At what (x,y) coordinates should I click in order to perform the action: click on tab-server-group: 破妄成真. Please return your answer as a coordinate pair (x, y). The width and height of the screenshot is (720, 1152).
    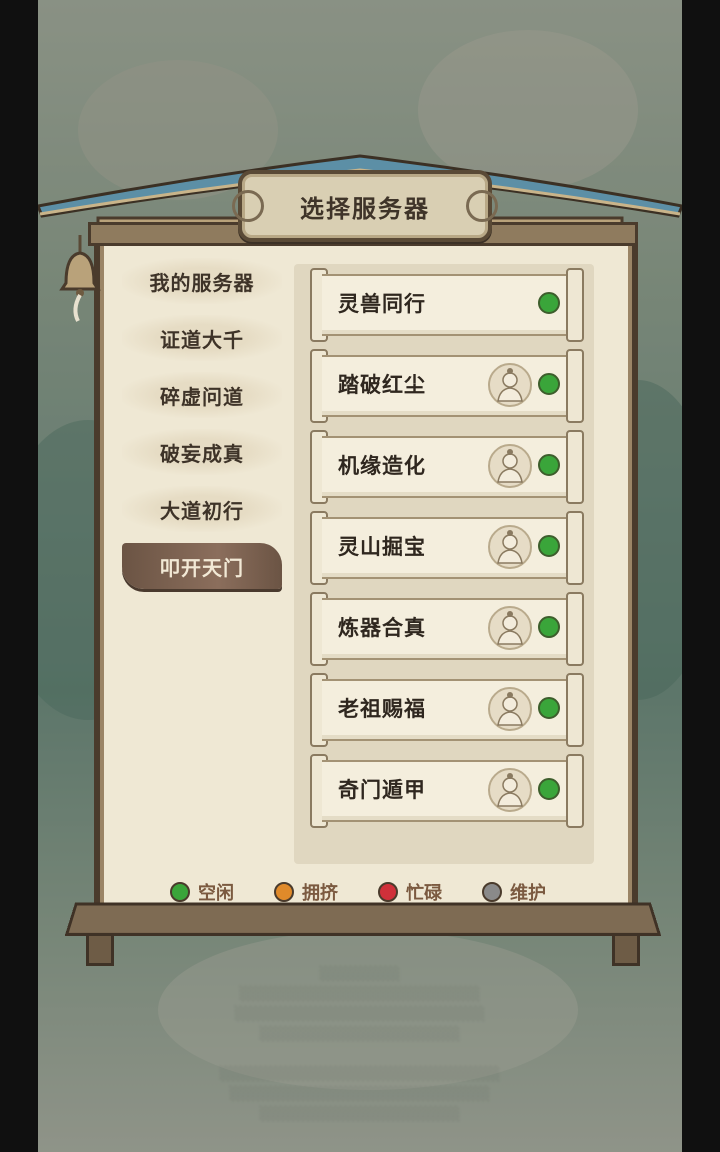
    Looking at the image, I should click on (202, 452).